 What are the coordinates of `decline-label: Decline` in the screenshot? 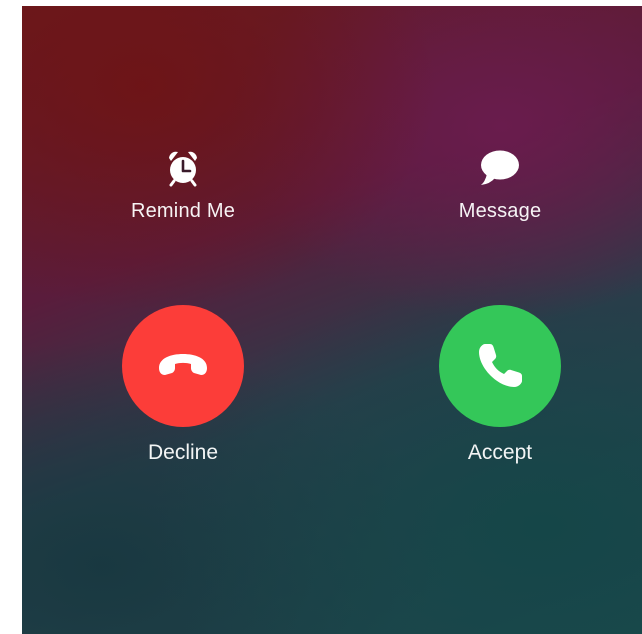 It's located at (183, 452).